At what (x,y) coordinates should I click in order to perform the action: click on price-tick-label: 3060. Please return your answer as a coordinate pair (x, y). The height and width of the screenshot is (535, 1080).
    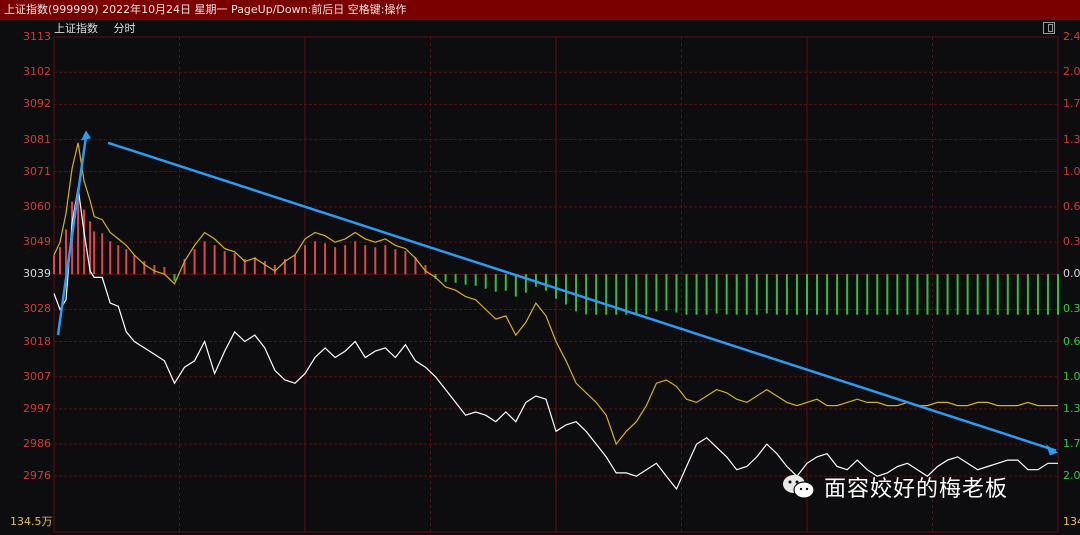
    Looking at the image, I should click on (37, 206).